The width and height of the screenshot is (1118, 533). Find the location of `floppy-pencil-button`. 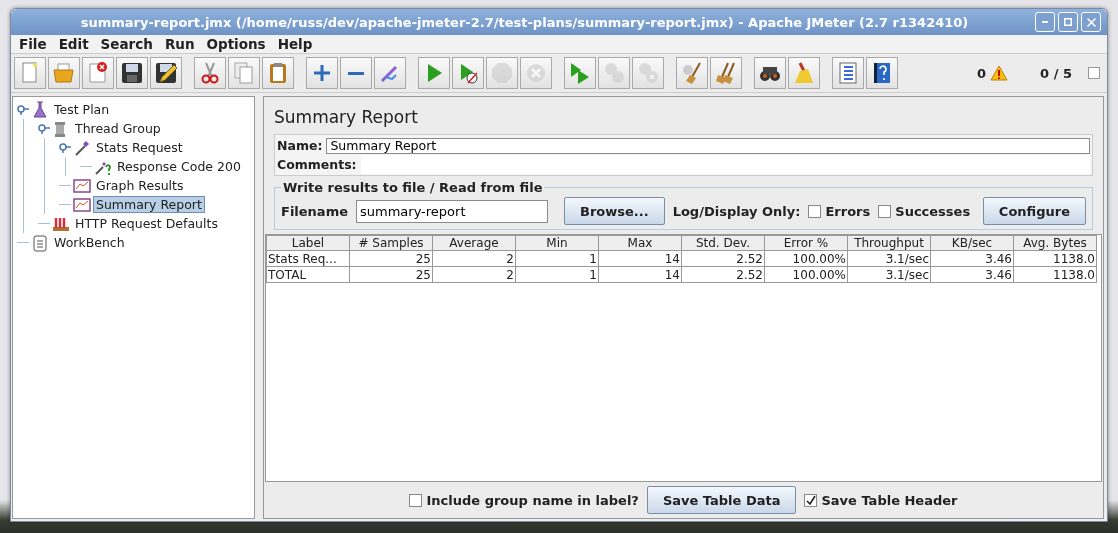

floppy-pencil-button is located at coordinates (166, 73).